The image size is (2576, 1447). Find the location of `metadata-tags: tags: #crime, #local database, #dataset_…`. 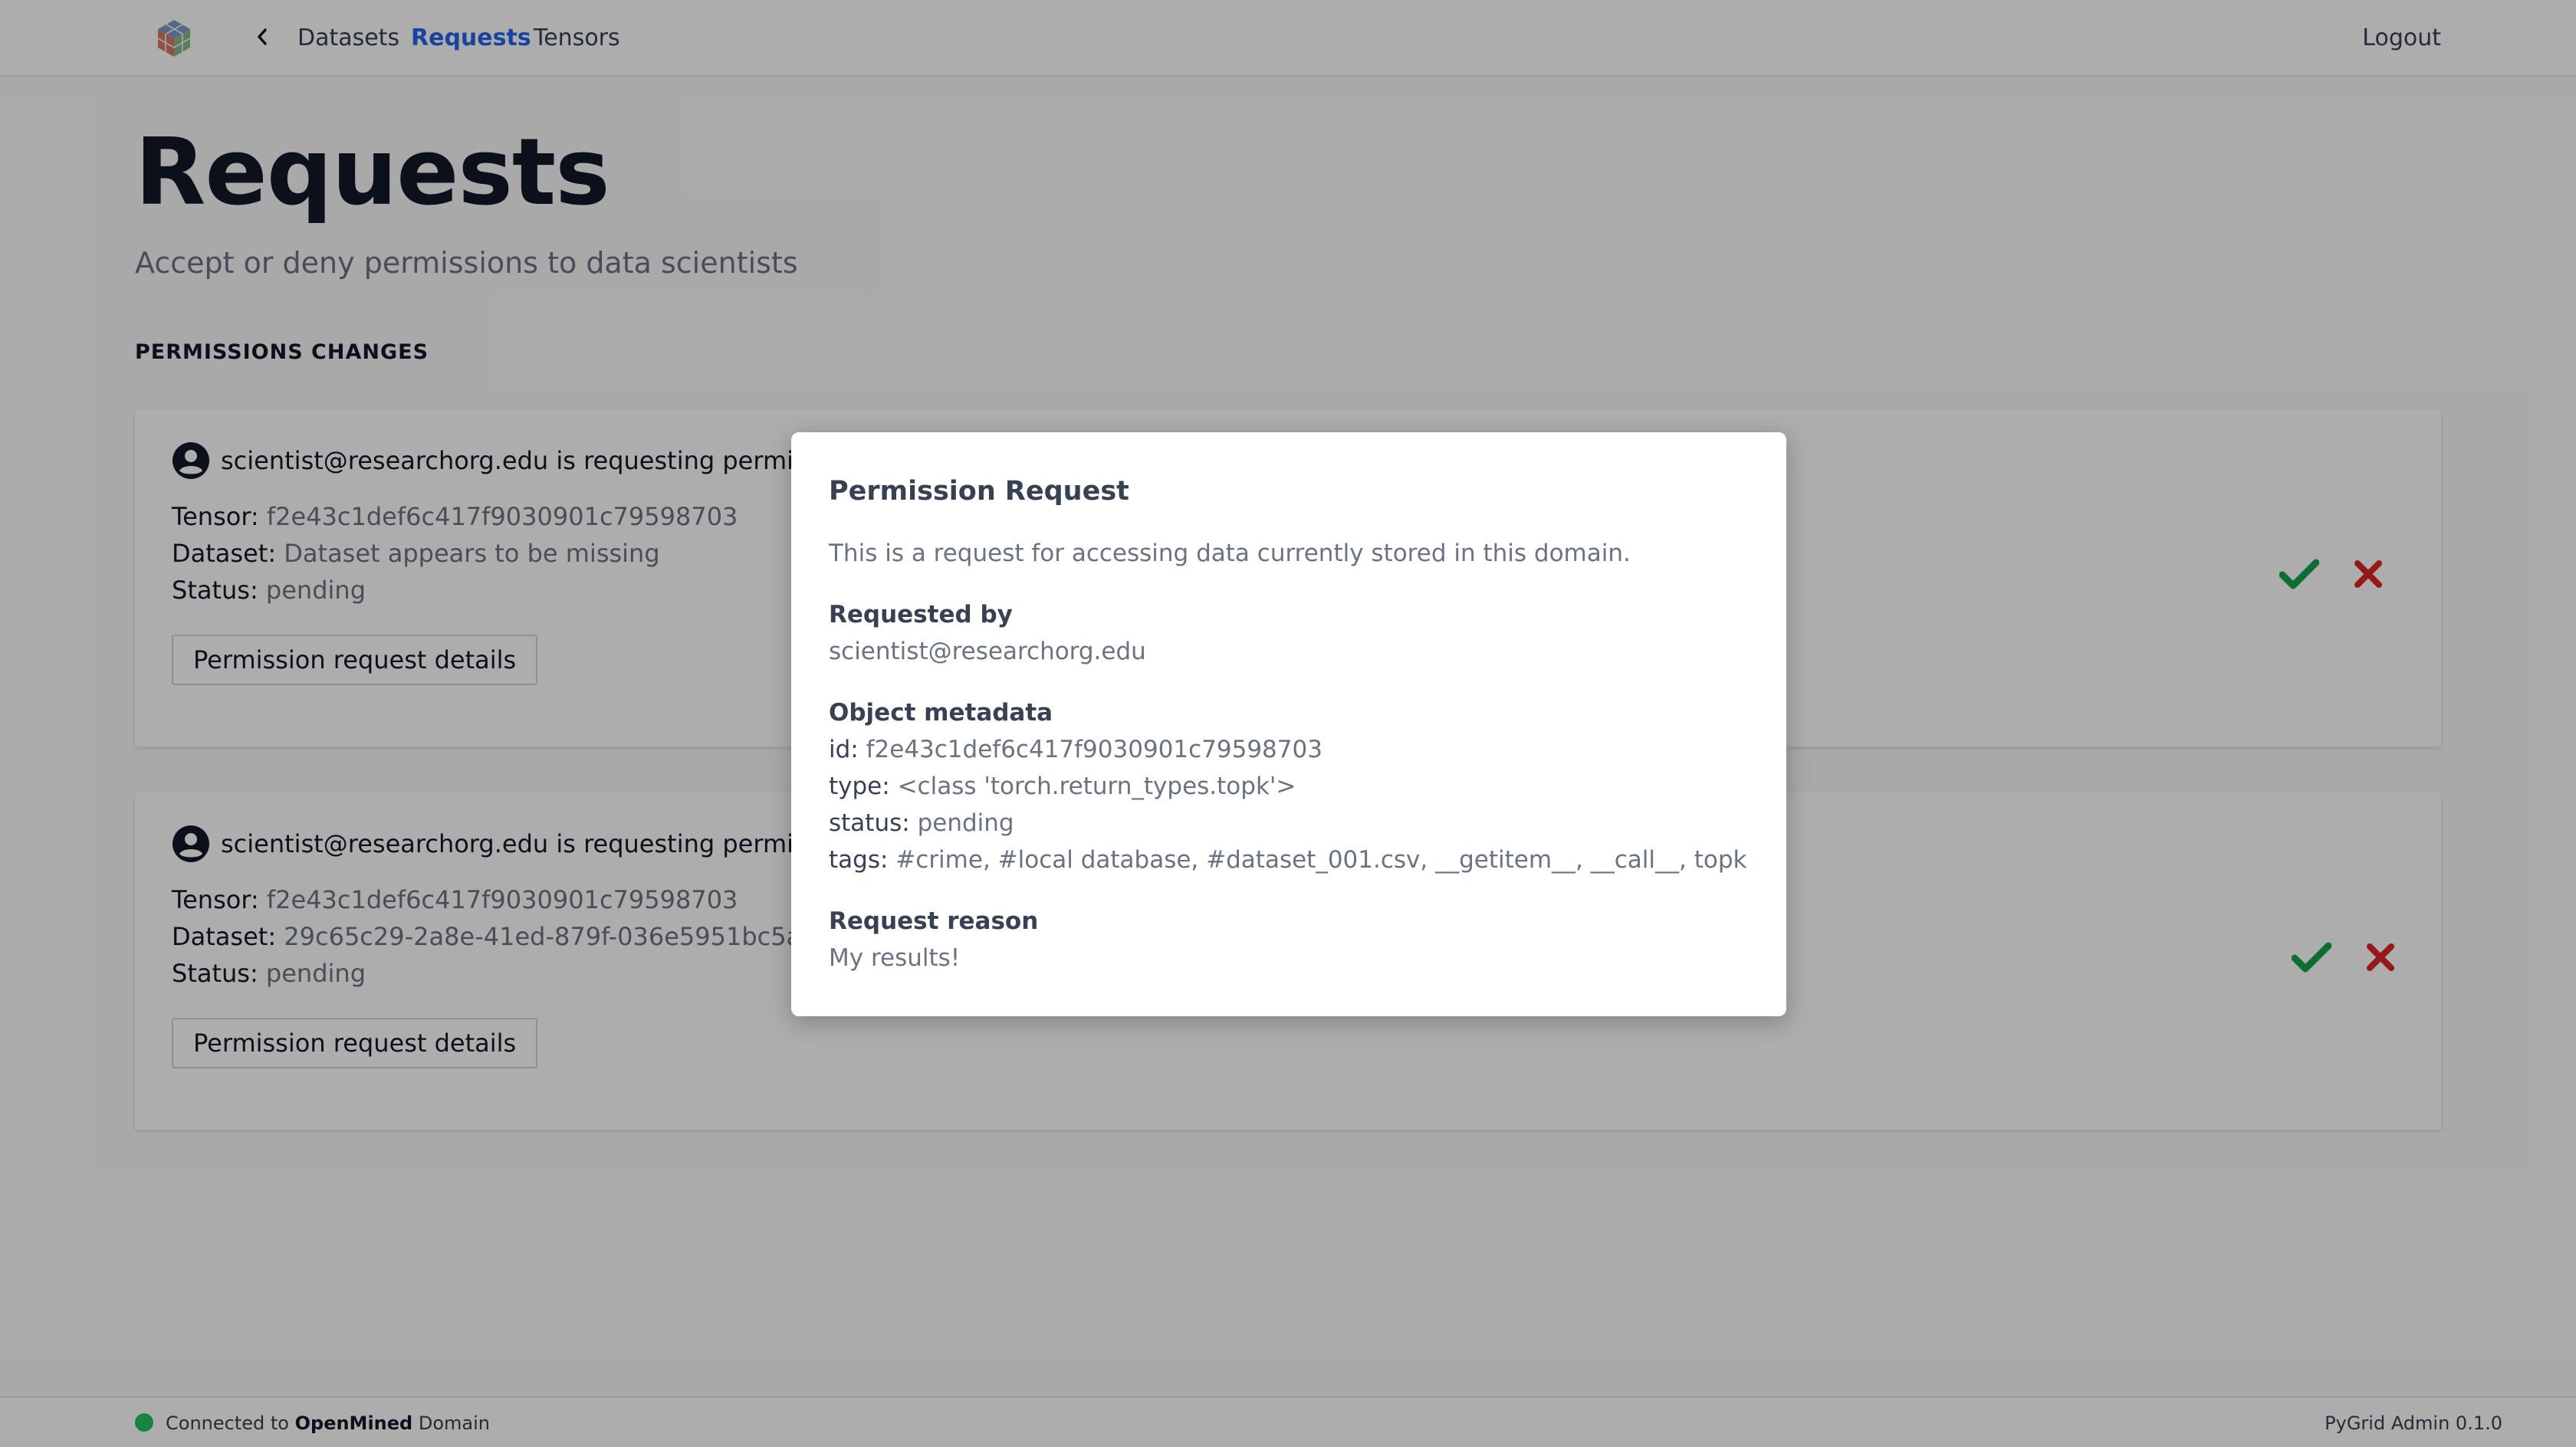

metadata-tags: tags: #crime, #local database, #dataset_… is located at coordinates (1287, 860).